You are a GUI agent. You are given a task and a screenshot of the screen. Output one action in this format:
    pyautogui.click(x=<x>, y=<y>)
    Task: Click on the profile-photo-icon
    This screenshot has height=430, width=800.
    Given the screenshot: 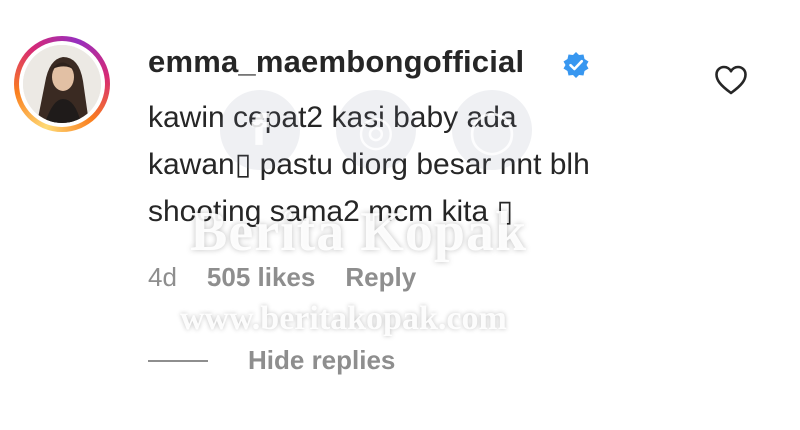 What is the action you would take?
    pyautogui.click(x=62, y=84)
    